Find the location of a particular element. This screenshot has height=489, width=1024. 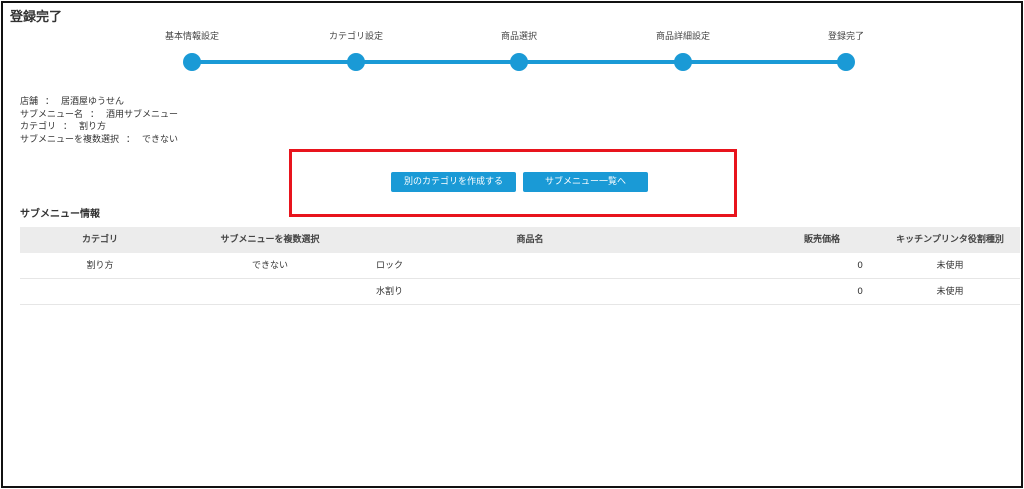

summary-multi-select: サブメニューを複数選択：できない is located at coordinates (99, 139).